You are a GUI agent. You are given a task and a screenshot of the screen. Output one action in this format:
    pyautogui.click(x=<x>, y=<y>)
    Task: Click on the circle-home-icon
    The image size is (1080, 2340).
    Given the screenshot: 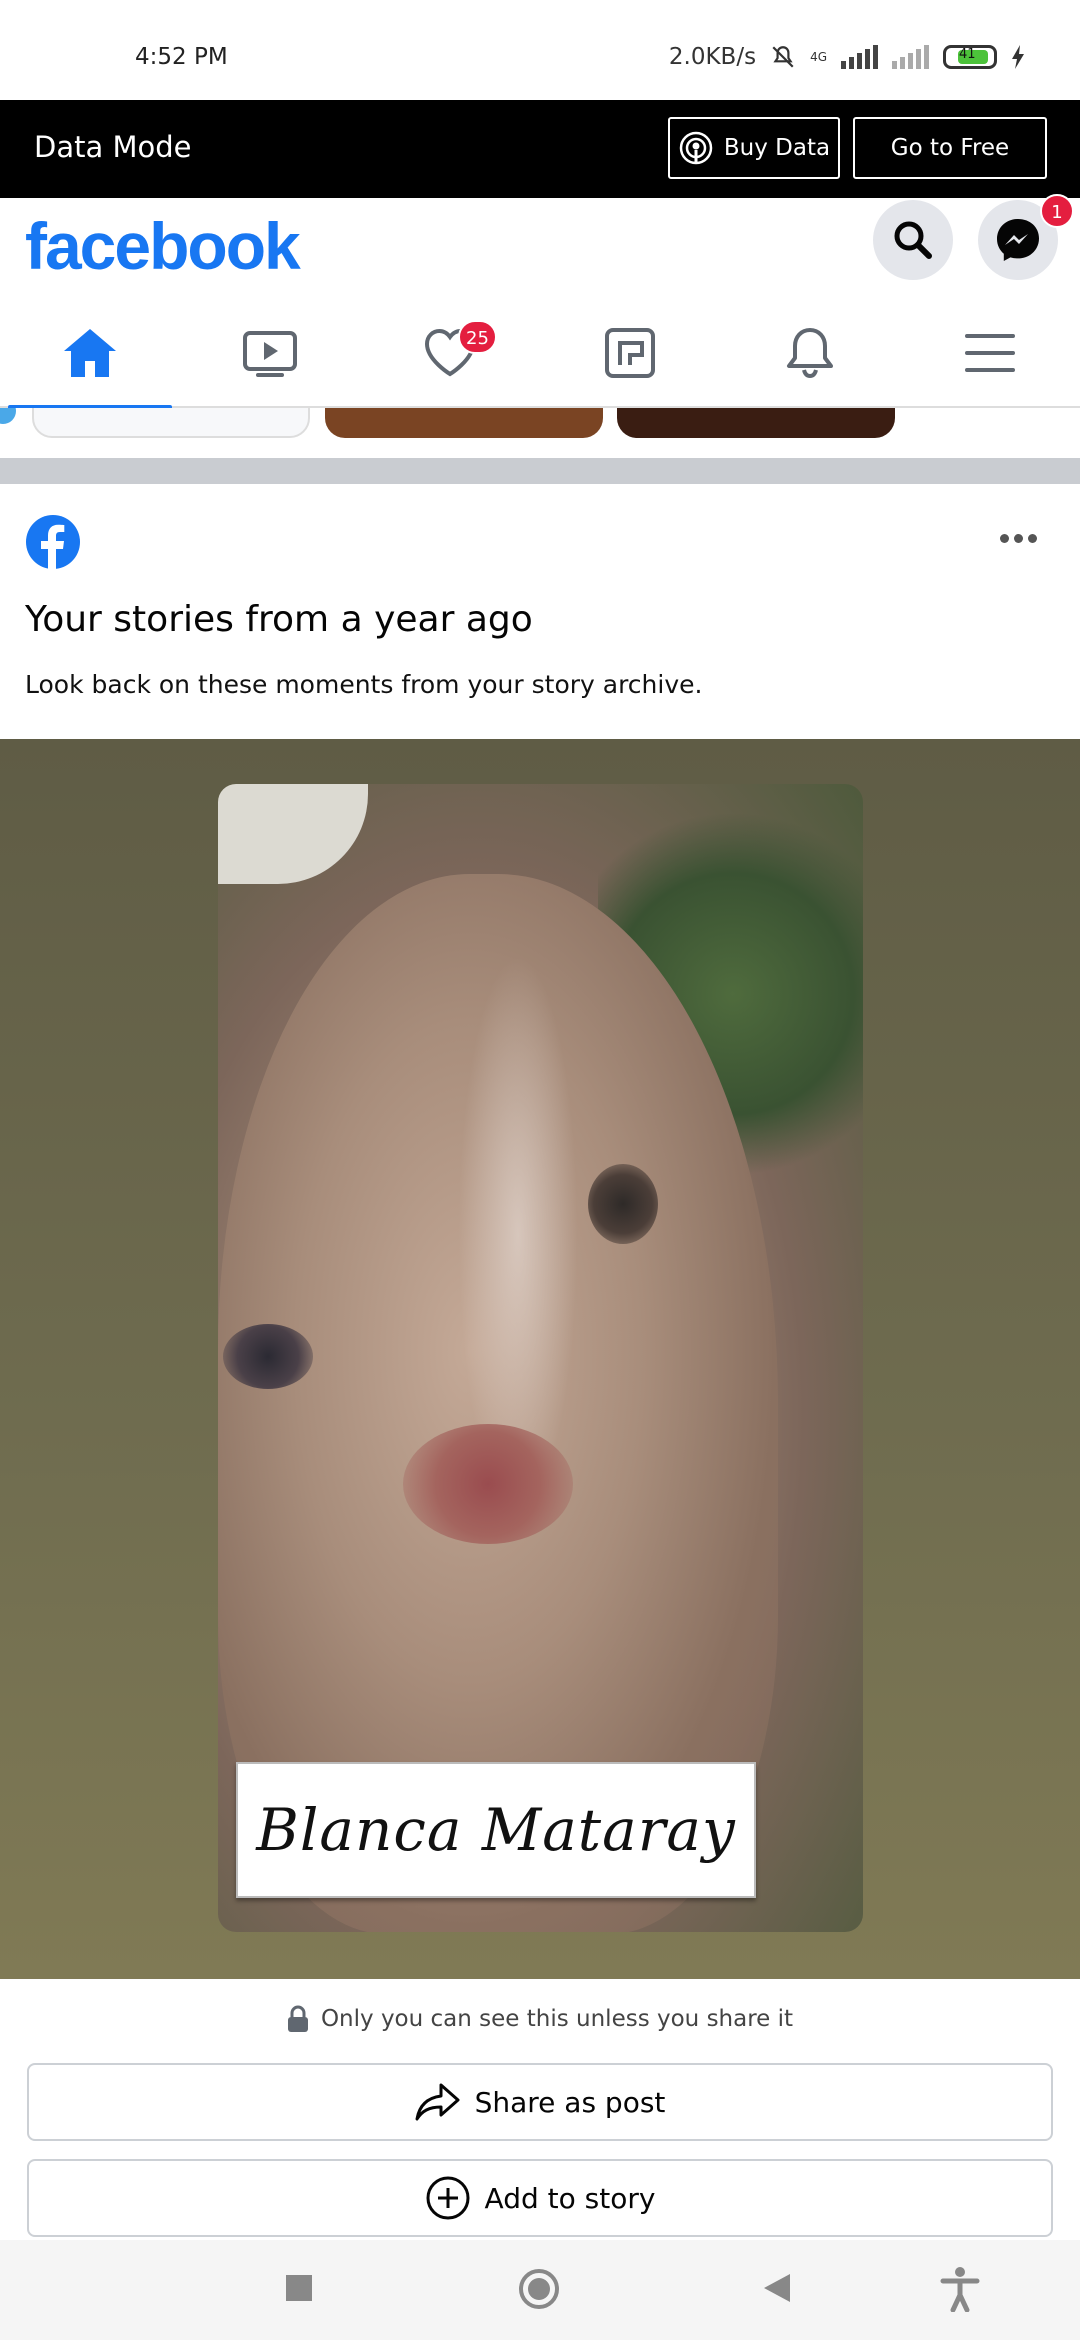 What is the action you would take?
    pyautogui.click(x=539, y=2289)
    